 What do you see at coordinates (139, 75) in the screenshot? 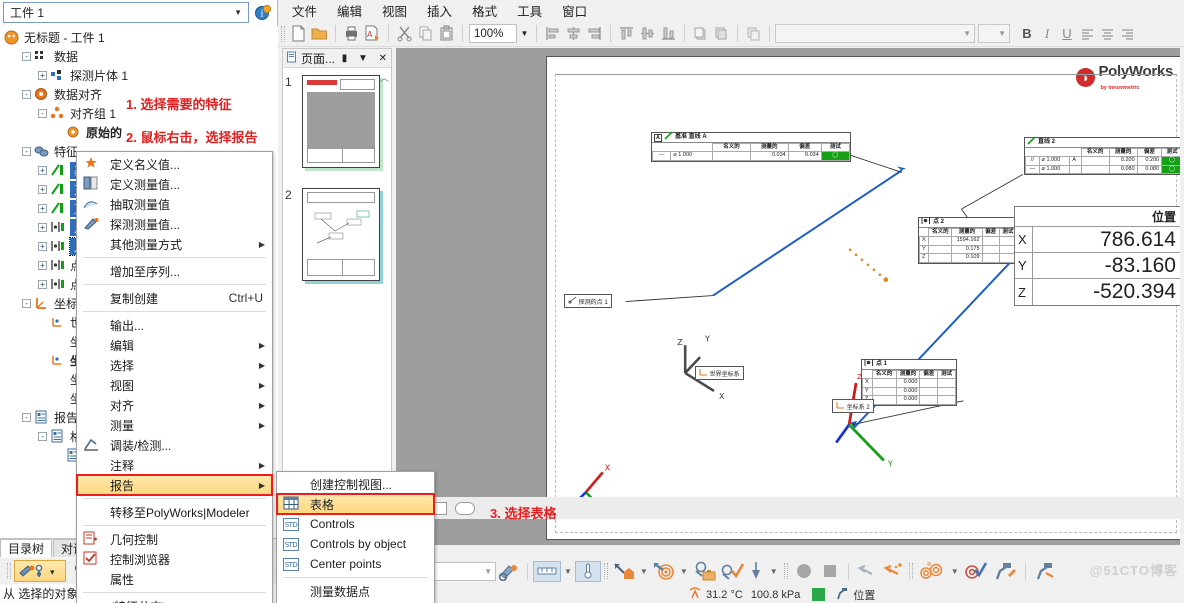
I see `tree-item-1: + 探测片体 1` at bounding box center [139, 75].